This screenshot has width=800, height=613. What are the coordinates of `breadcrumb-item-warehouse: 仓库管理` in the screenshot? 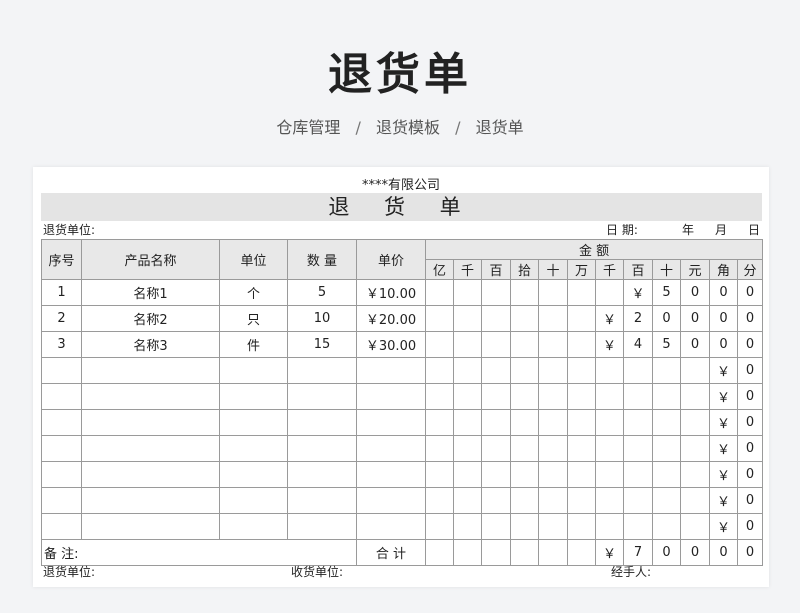 It's located at (308, 126).